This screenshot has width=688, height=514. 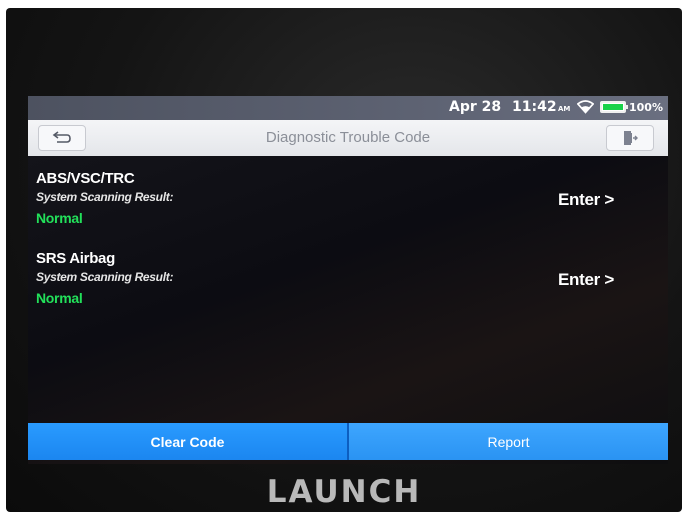 What do you see at coordinates (348, 108) in the screenshot?
I see `status-bar: Apr 28 11:42 AM 100%` at bounding box center [348, 108].